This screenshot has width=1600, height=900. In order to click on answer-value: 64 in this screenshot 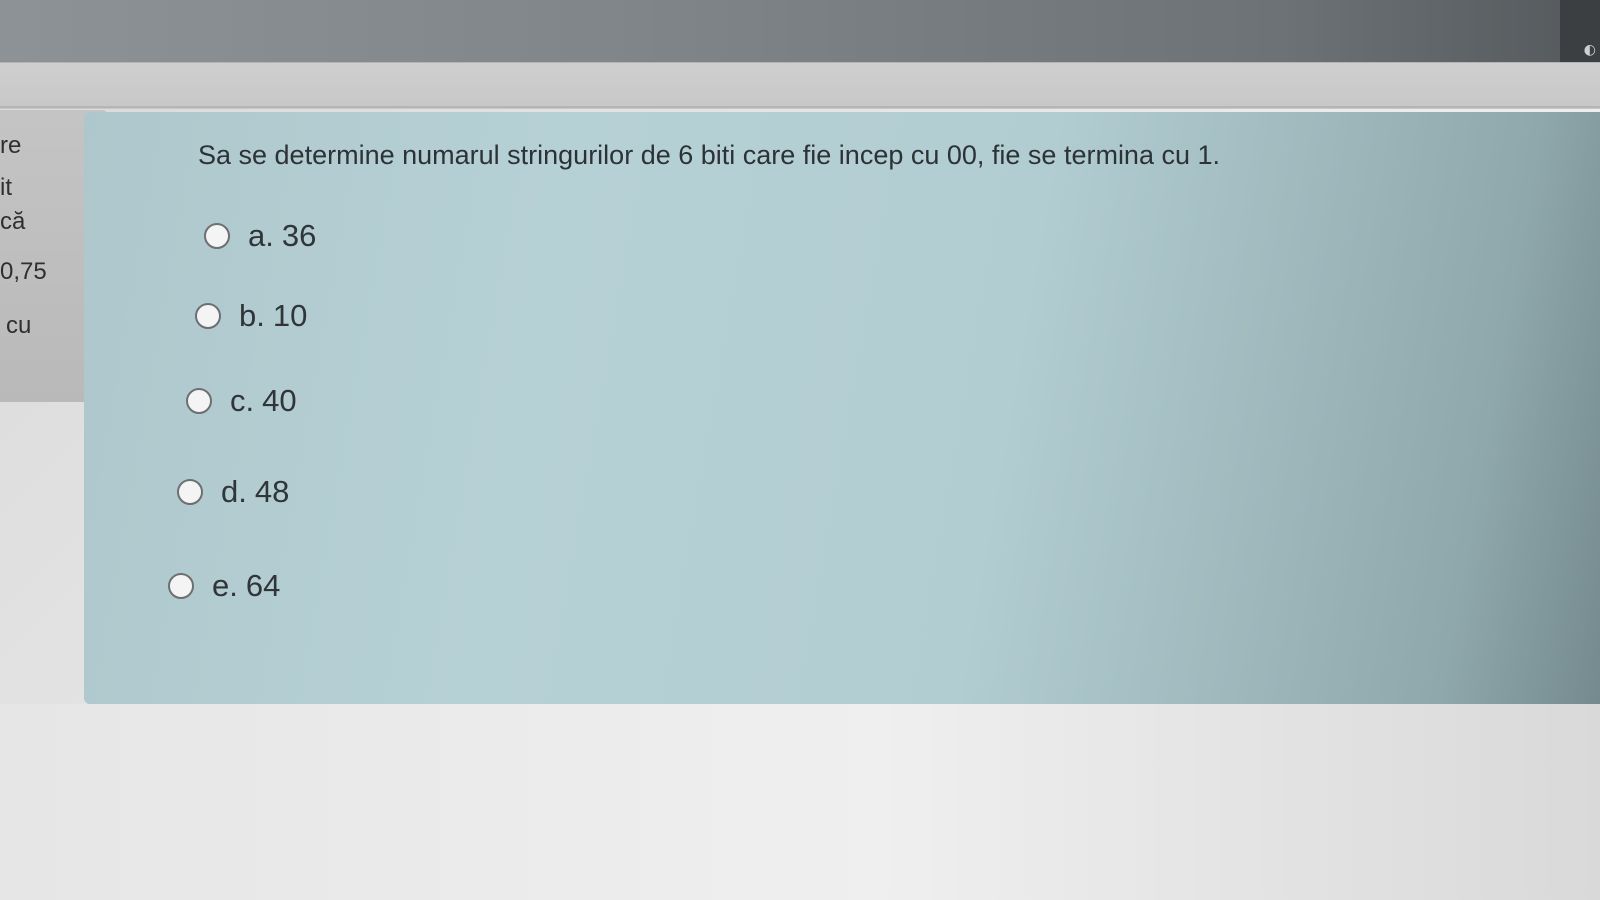, I will do `click(263, 585)`.